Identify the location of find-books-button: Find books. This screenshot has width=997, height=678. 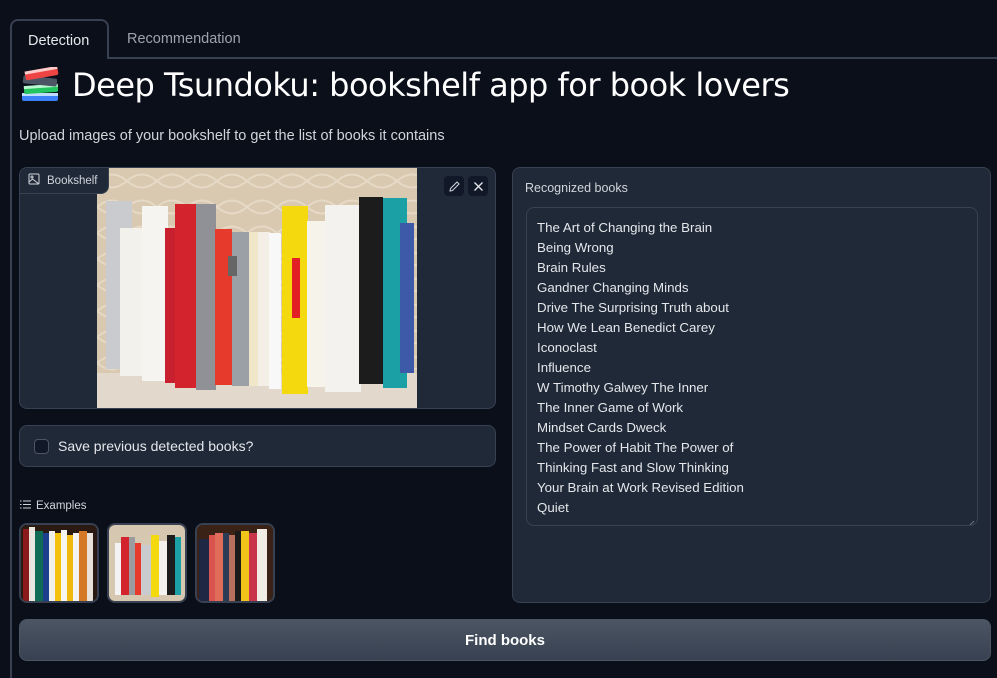
(505, 640).